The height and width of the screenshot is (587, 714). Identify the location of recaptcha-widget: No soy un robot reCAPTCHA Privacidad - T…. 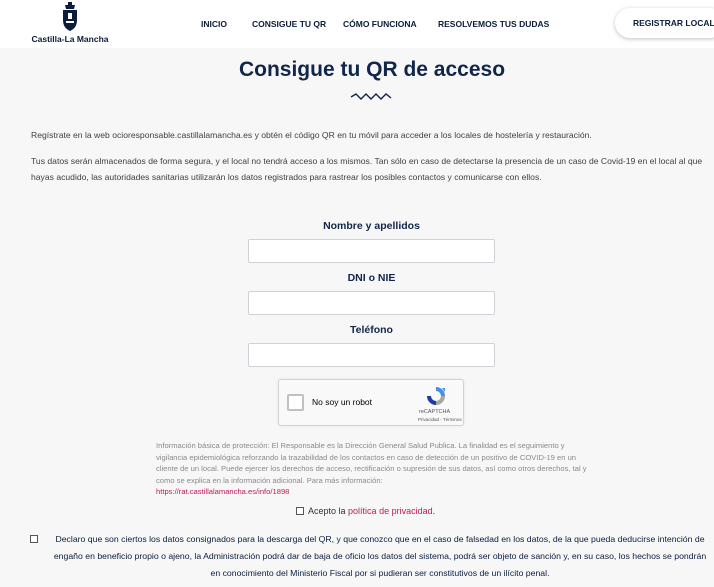
(371, 402).